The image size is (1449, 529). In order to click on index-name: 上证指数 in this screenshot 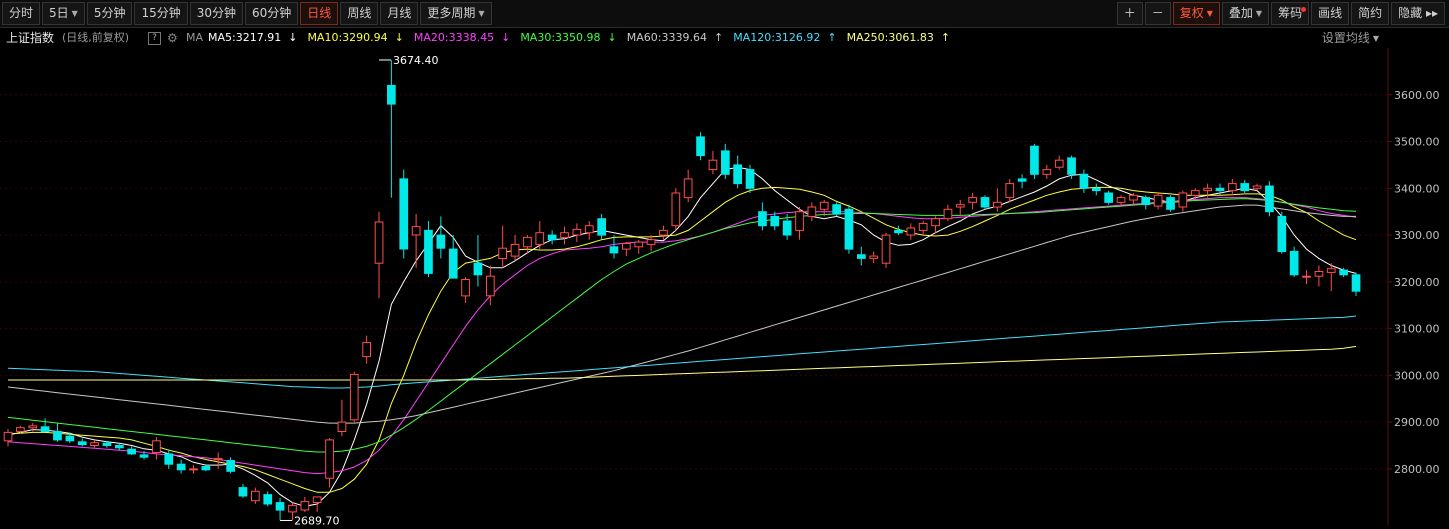, I will do `click(30, 38)`.